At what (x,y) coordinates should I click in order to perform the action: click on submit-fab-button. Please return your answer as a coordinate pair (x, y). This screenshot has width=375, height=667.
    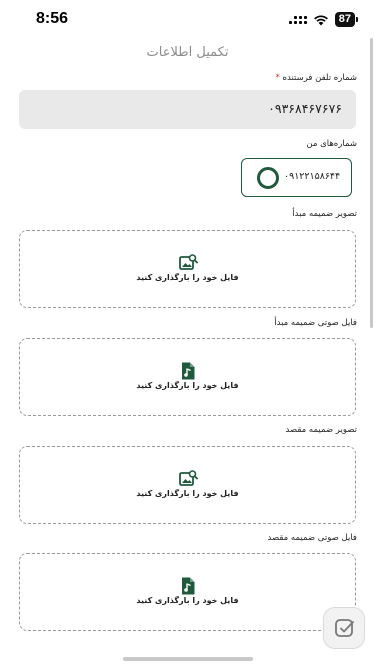
    Looking at the image, I should click on (344, 628).